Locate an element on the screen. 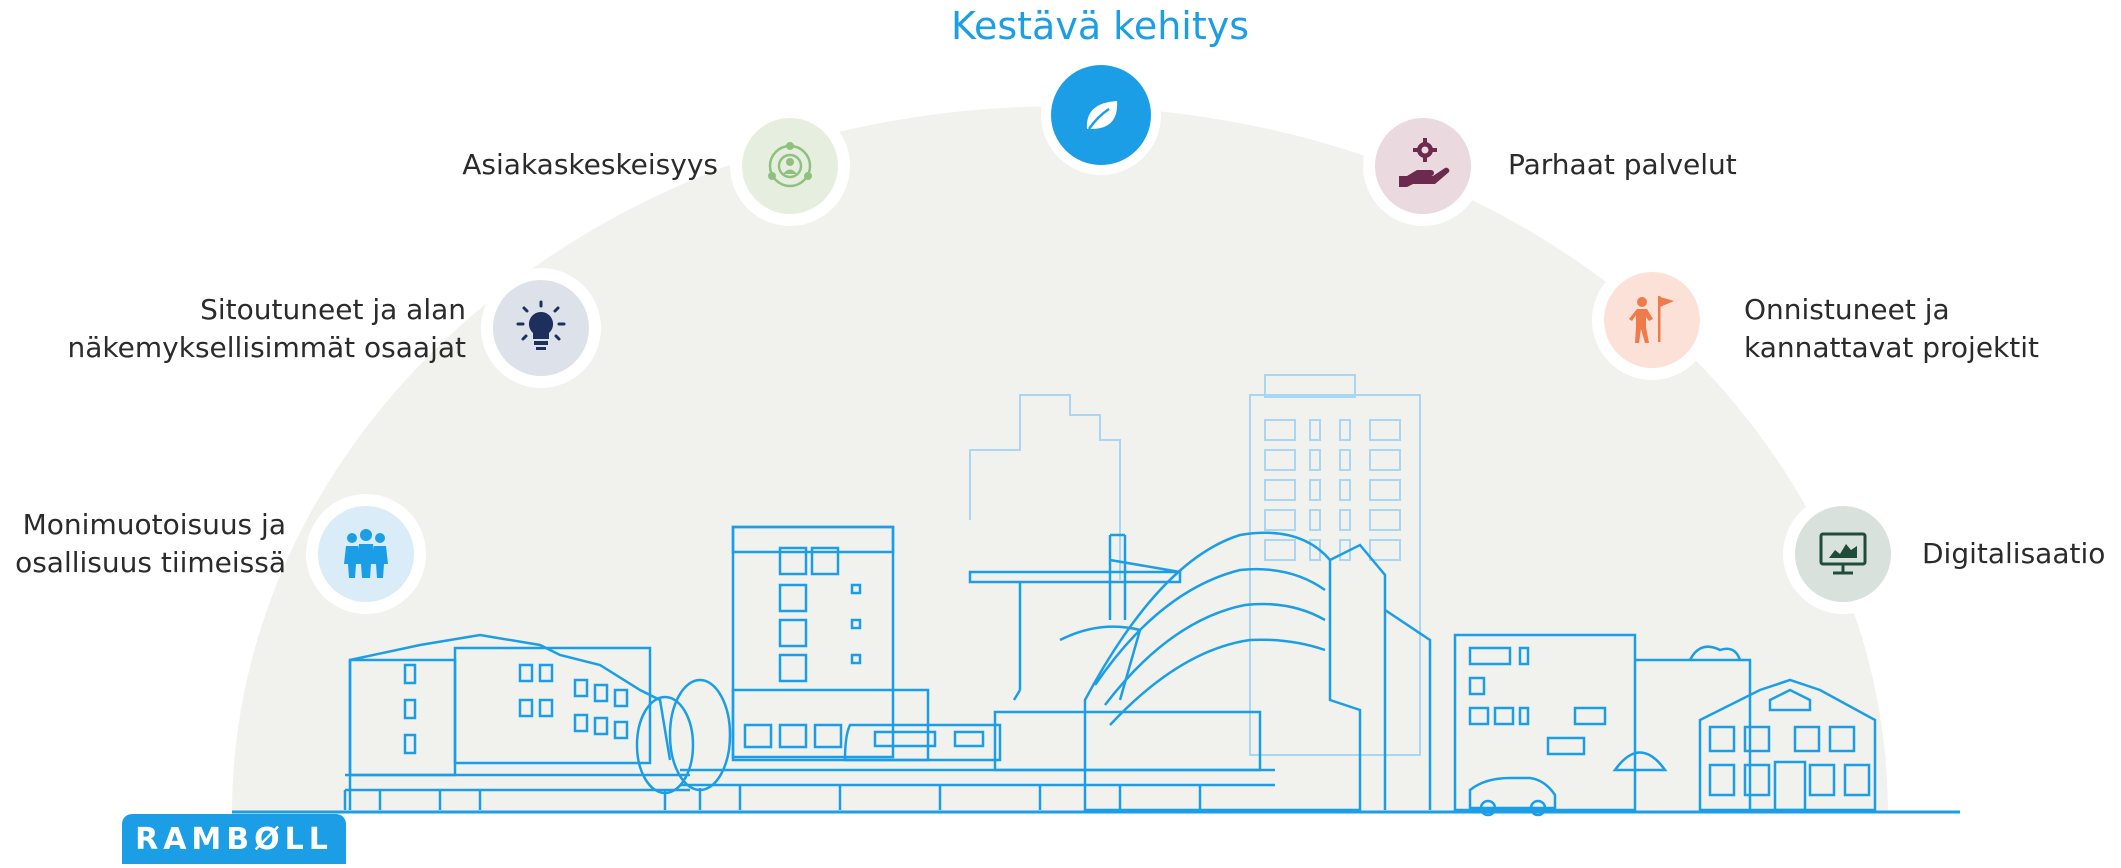 Image resolution: width=2121 pixels, height=868 pixels. label-digitalisation-line1: Digitalisaatio is located at coordinates (2014, 553).